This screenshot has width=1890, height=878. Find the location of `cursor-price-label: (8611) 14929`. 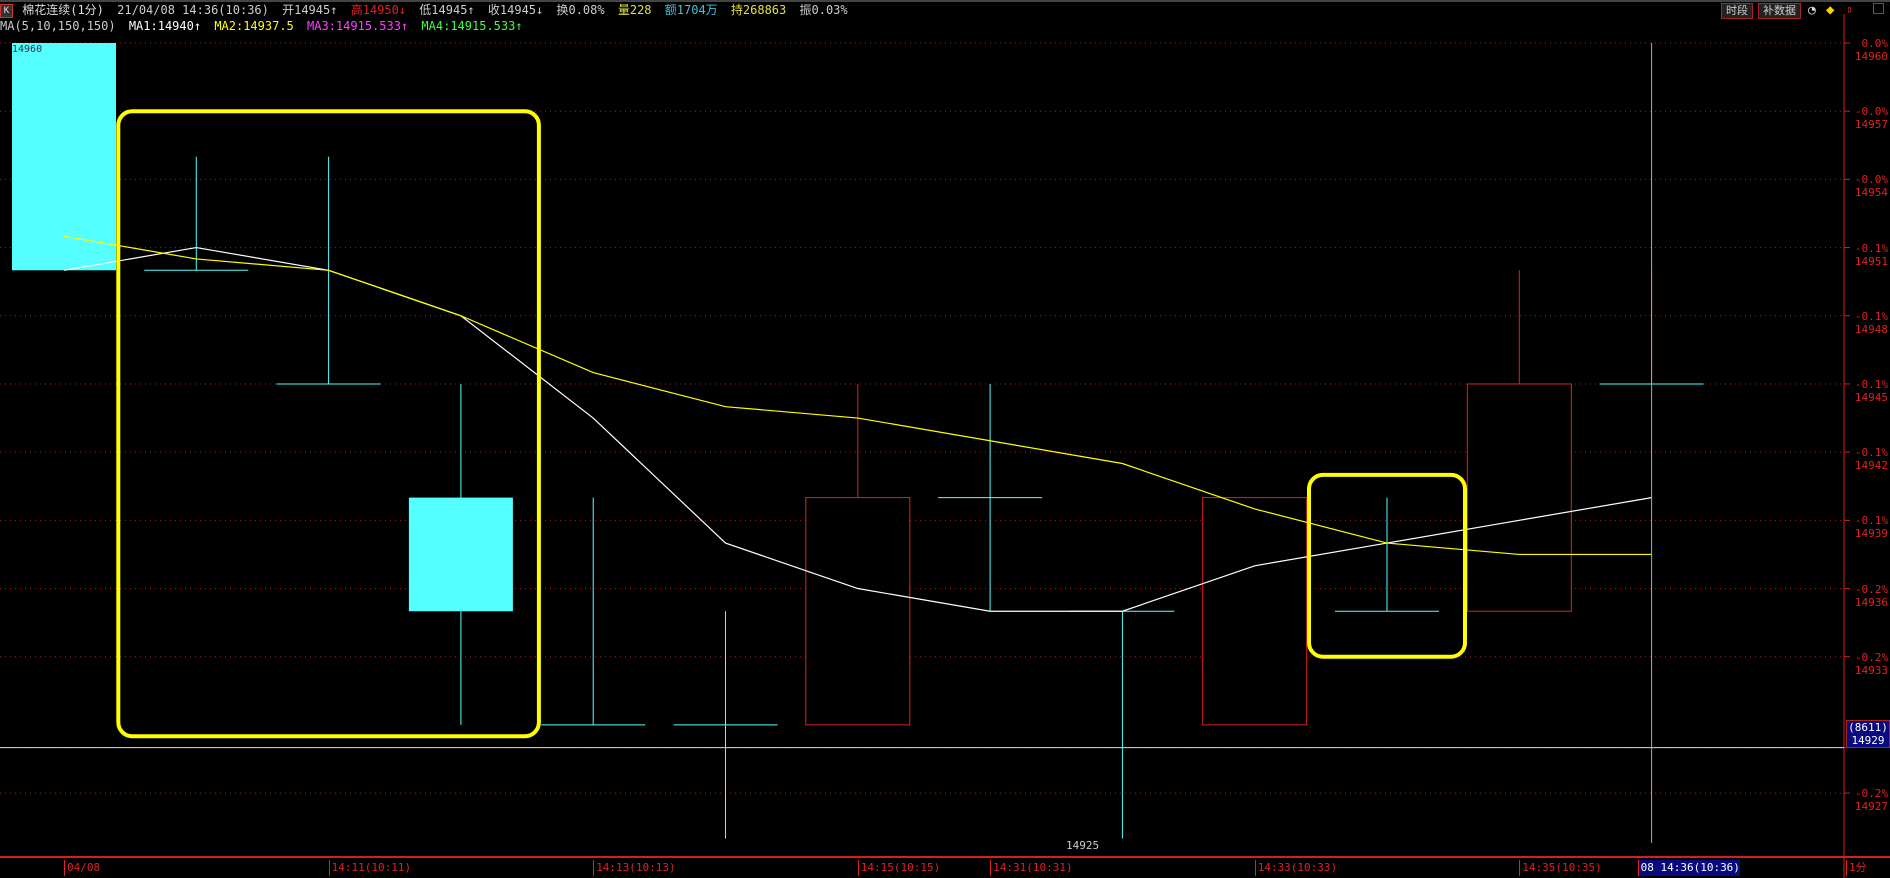

cursor-price-label: (8611) 14929 is located at coordinates (1868, 733).